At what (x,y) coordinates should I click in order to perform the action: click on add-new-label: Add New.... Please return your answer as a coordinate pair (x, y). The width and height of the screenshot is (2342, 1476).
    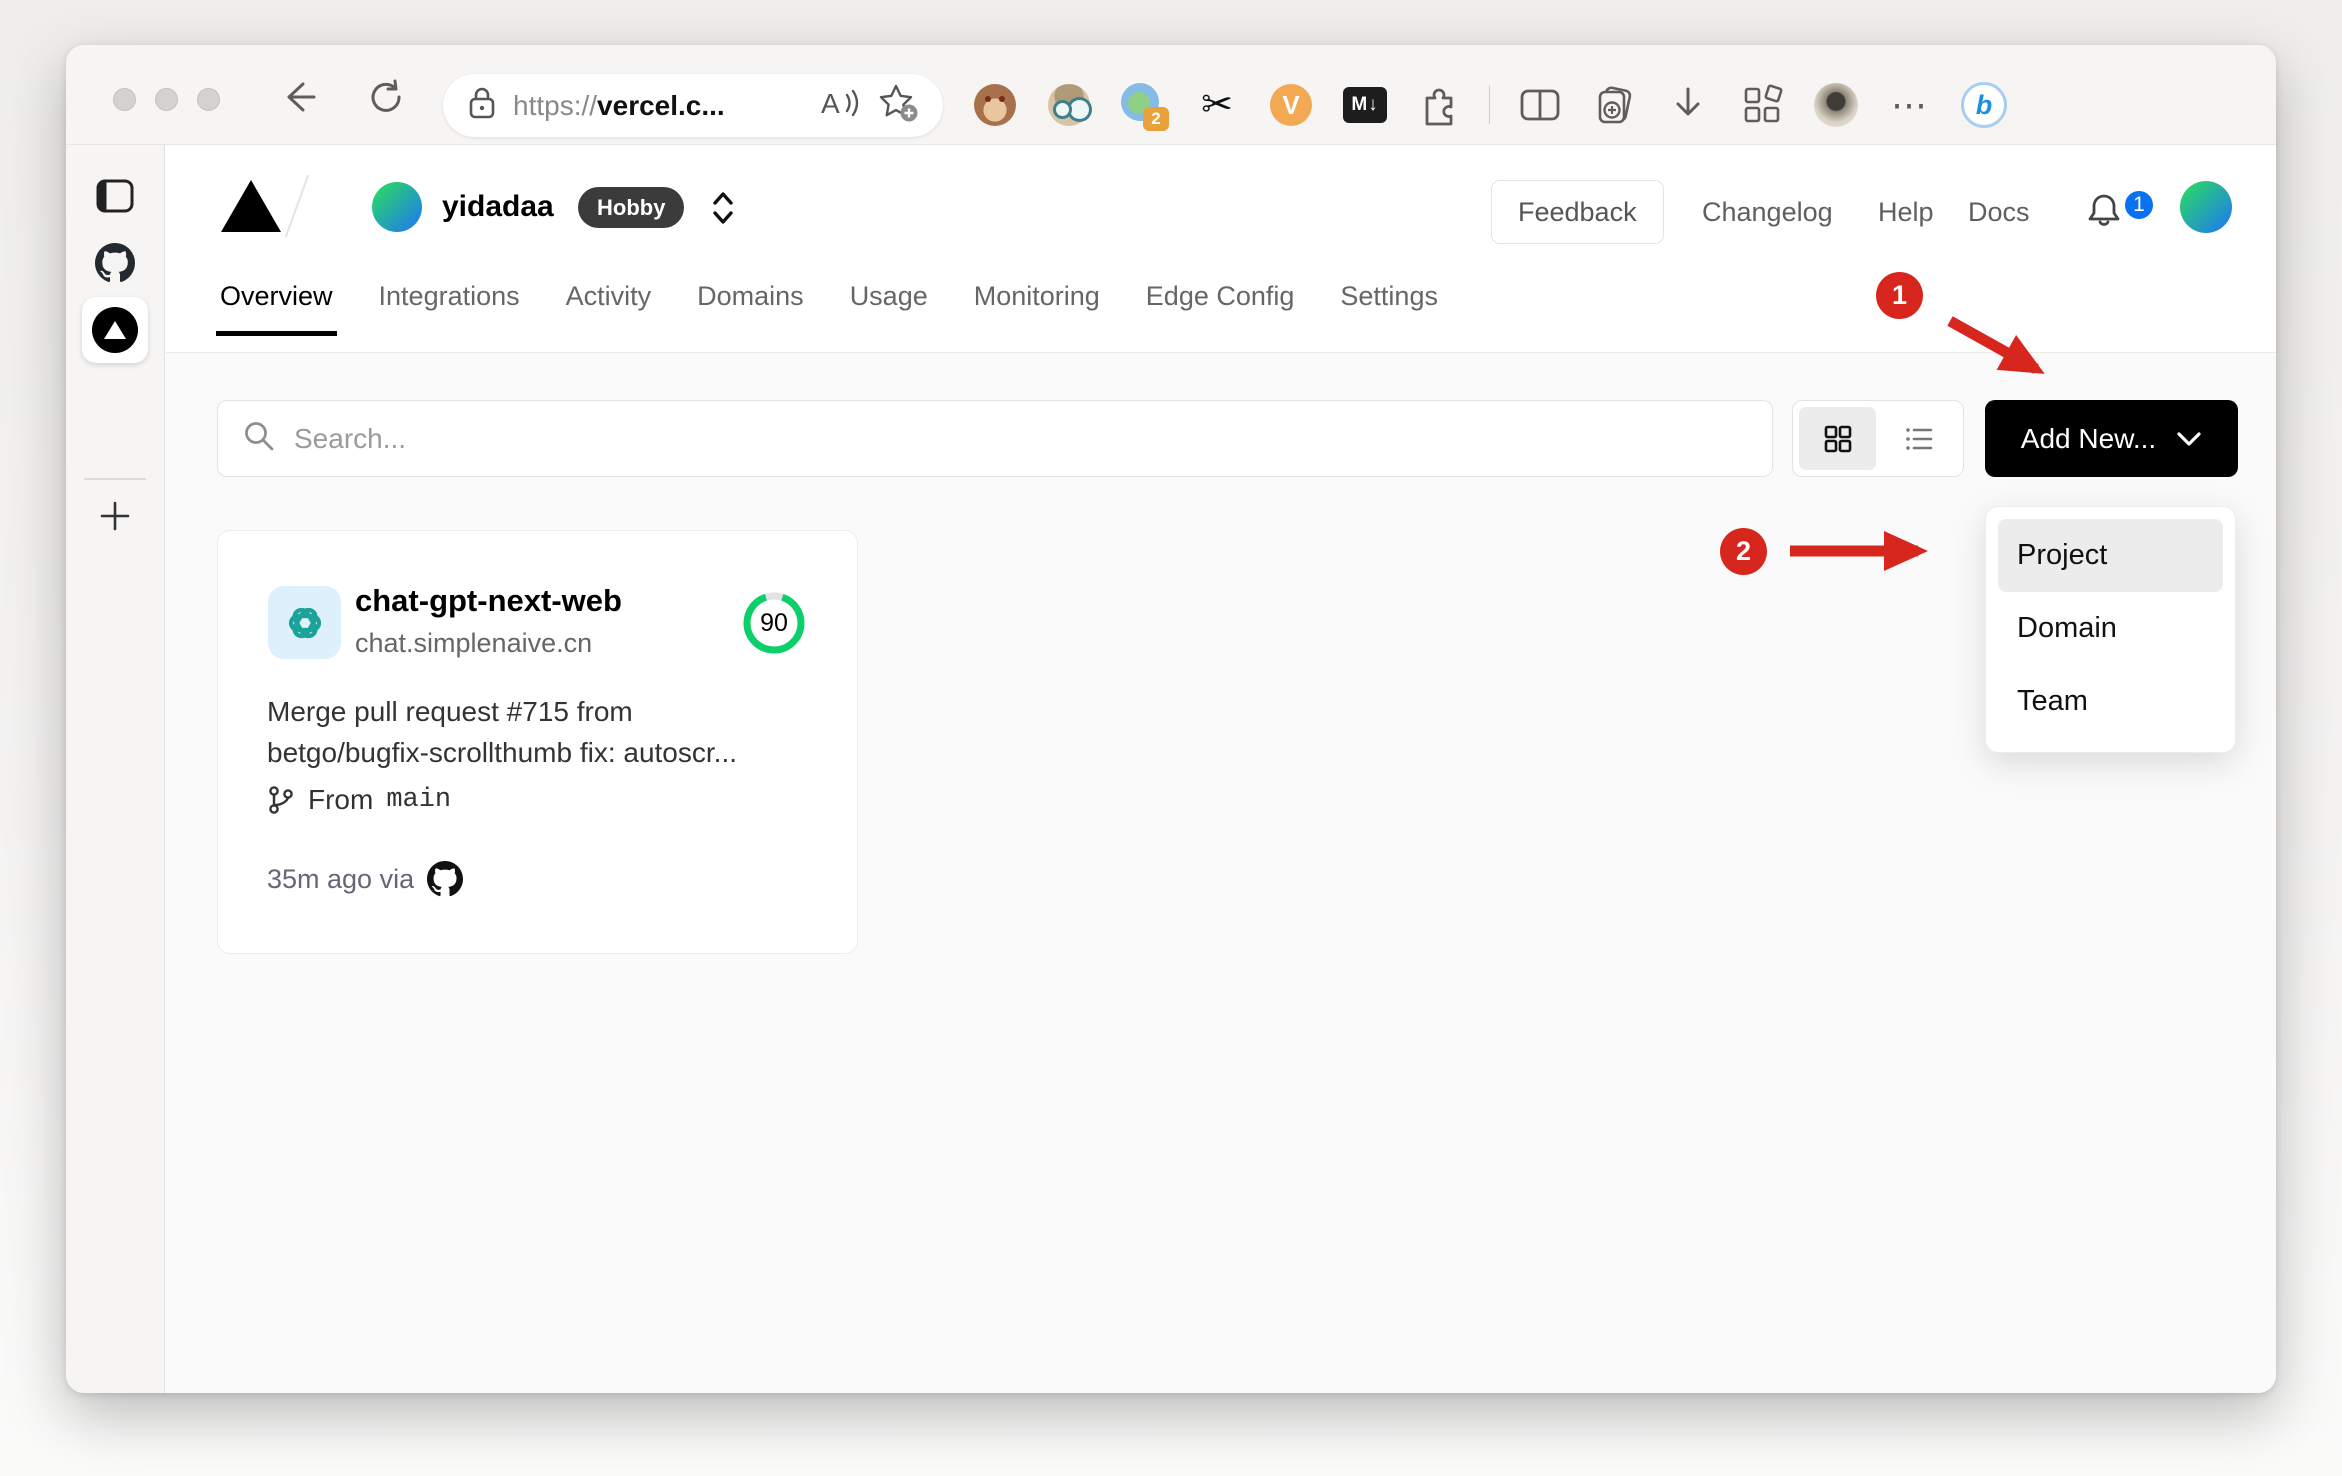
    Looking at the image, I should click on (2088, 438).